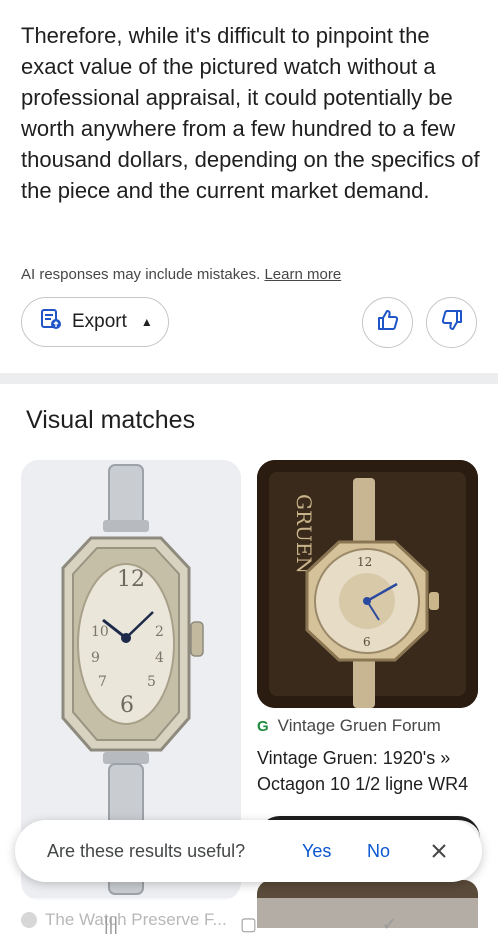  I want to click on disclaimer-text: AI responses may include mistakes., so click(141, 274).